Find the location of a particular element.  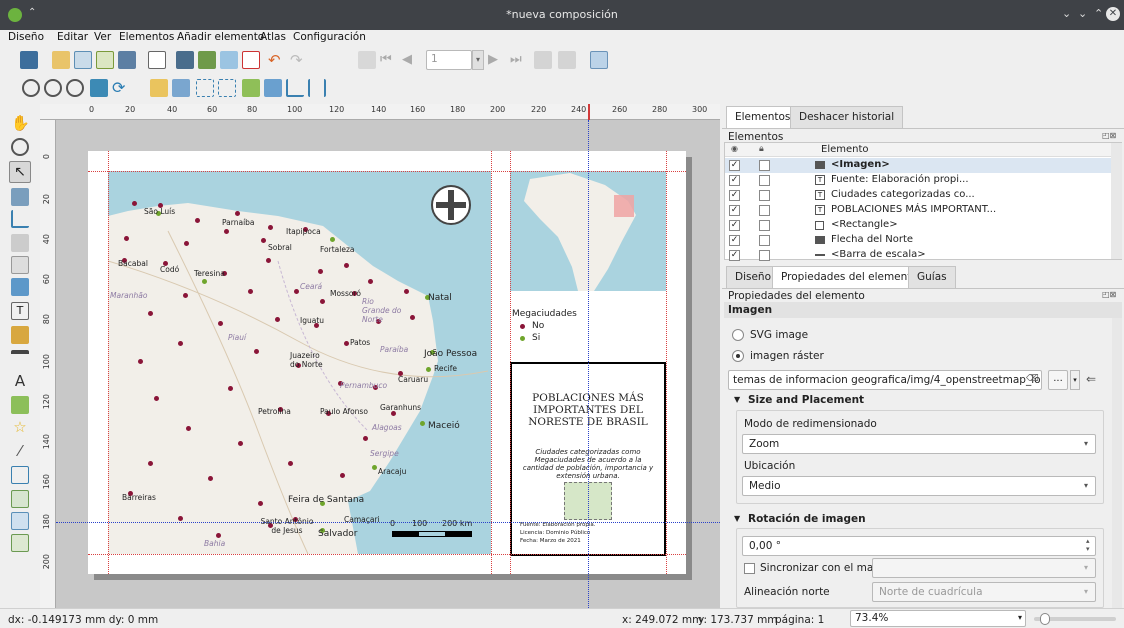

zoom-slider-handle is located at coordinates (1045, 619).